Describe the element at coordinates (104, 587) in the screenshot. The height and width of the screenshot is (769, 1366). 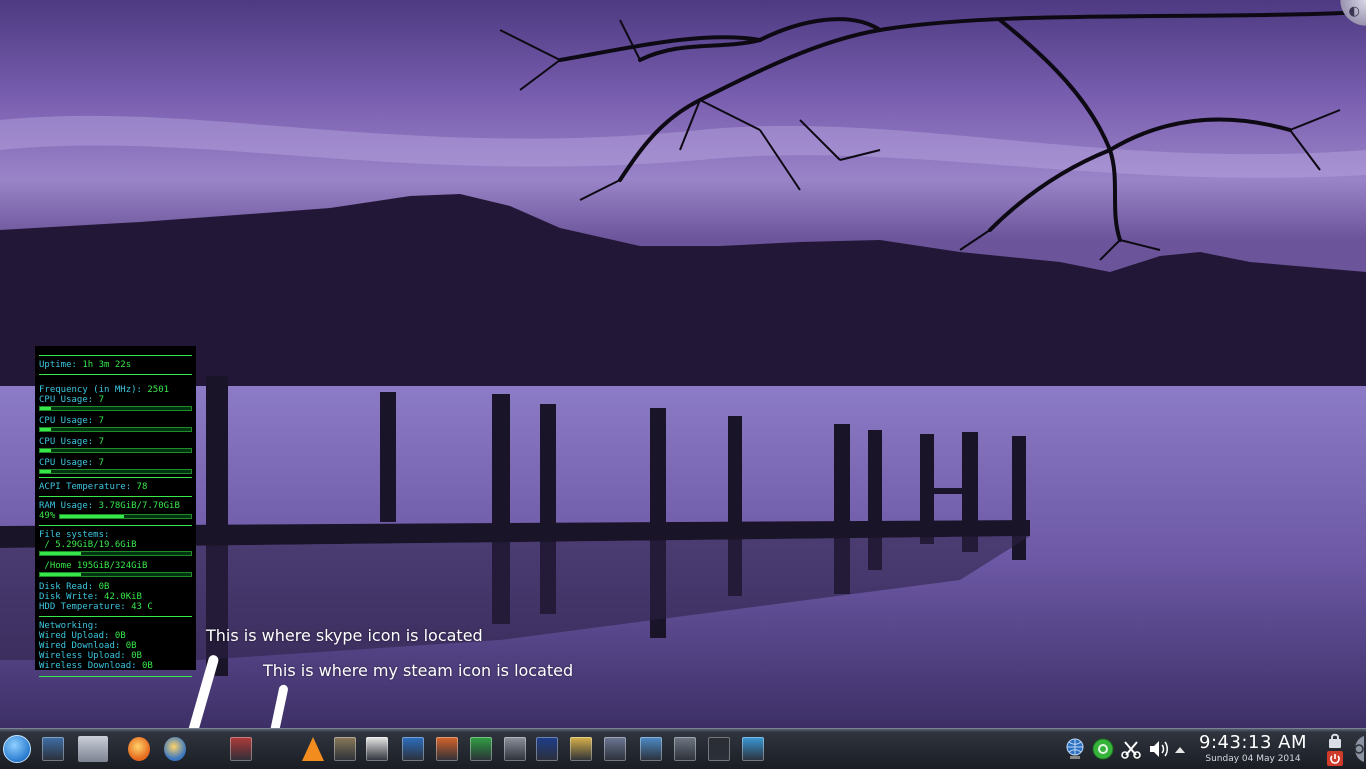
I see `disk-read-value: 0B` at that location.